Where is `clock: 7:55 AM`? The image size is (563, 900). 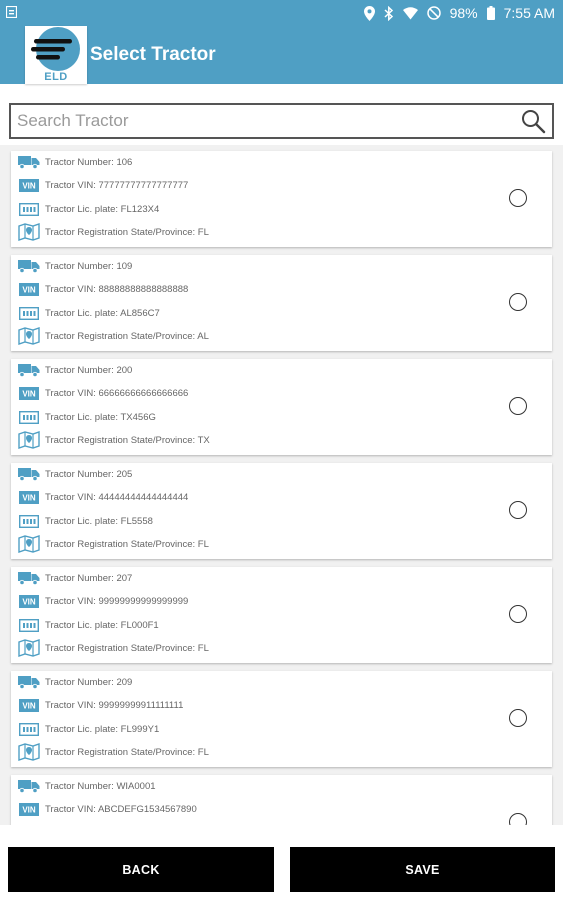 clock: 7:55 AM is located at coordinates (529, 13).